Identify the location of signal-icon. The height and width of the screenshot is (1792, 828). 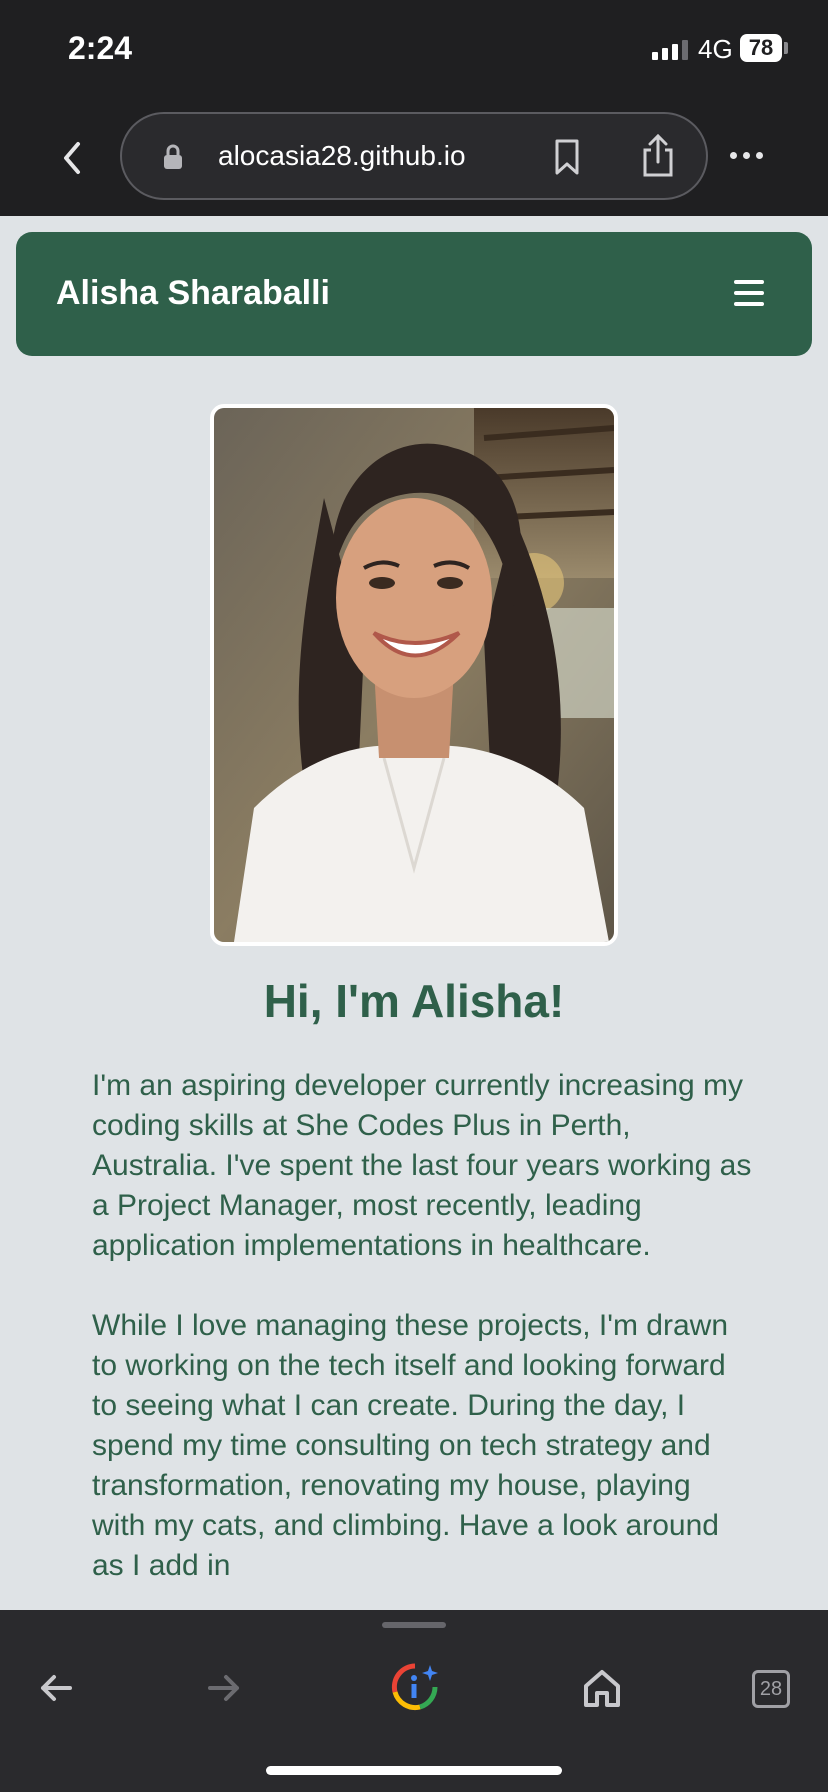
(670, 49).